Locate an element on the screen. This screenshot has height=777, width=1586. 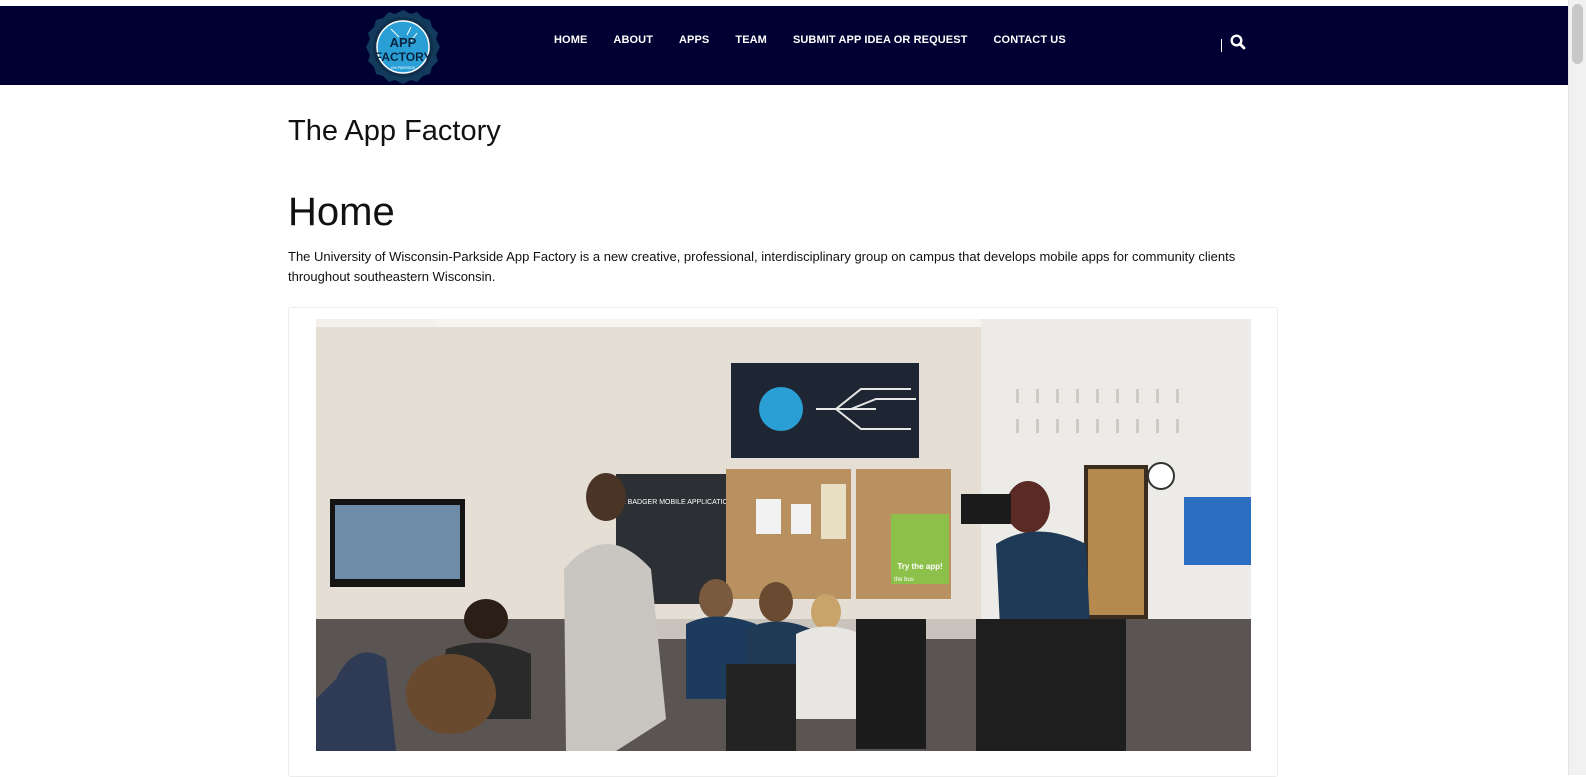
svg-text: FACTORY is located at coordinates (403, 57).